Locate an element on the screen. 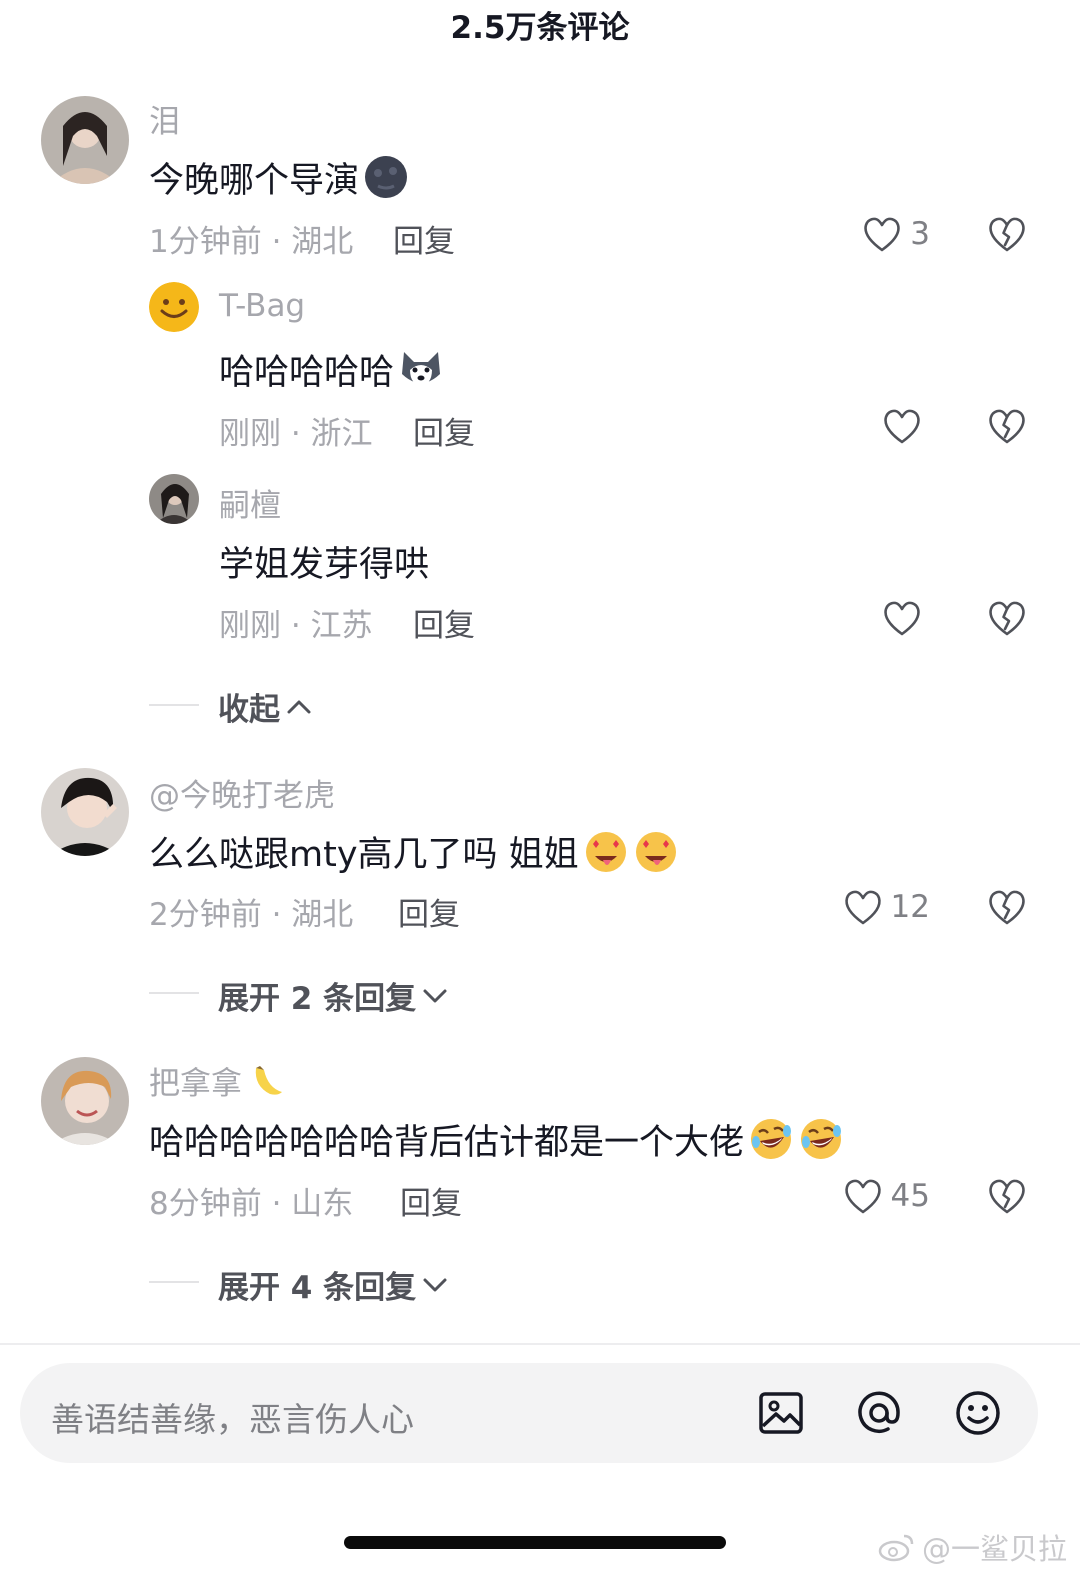 The width and height of the screenshot is (1080, 1584). expand-replies-button: 展开 4 条回复 is located at coordinates (334, 1284).